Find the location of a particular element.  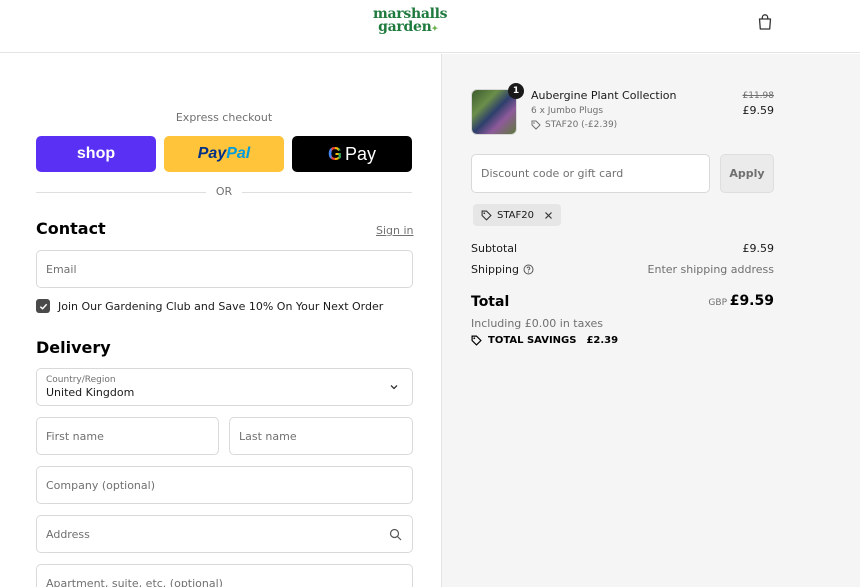

leaf-icon: ✦ is located at coordinates (434, 28).